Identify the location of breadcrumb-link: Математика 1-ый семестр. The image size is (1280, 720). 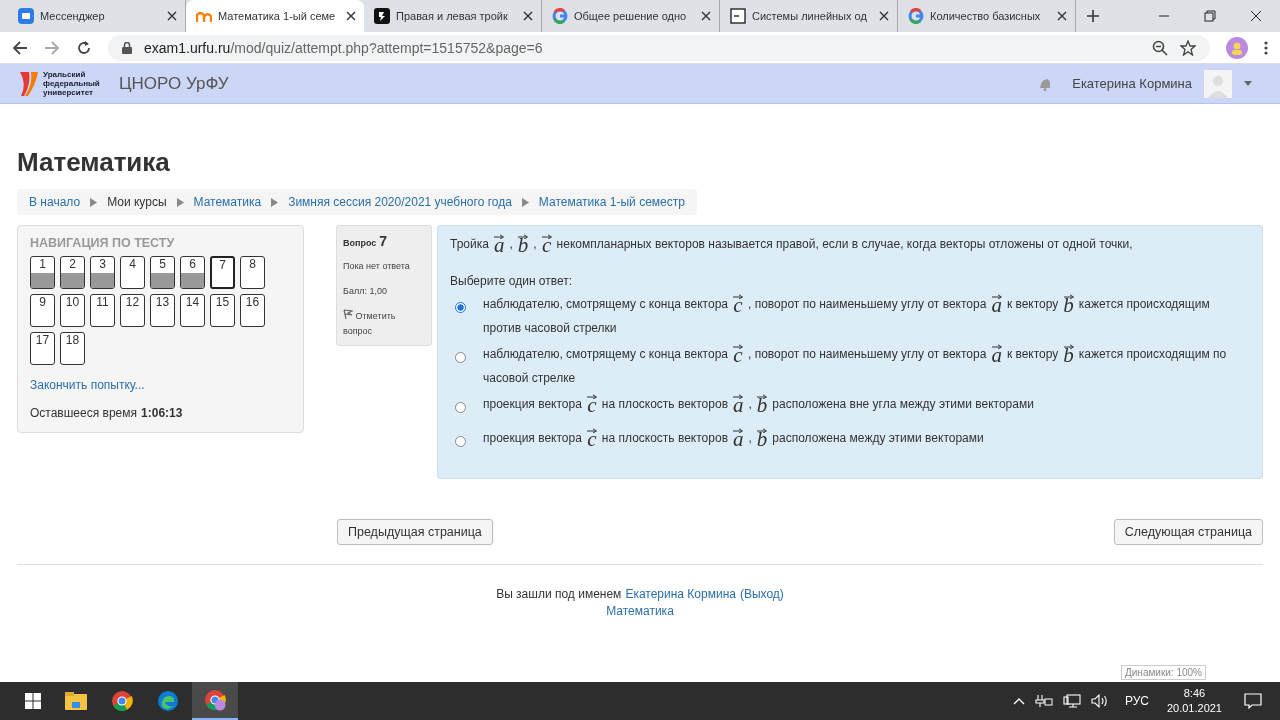
(611, 202).